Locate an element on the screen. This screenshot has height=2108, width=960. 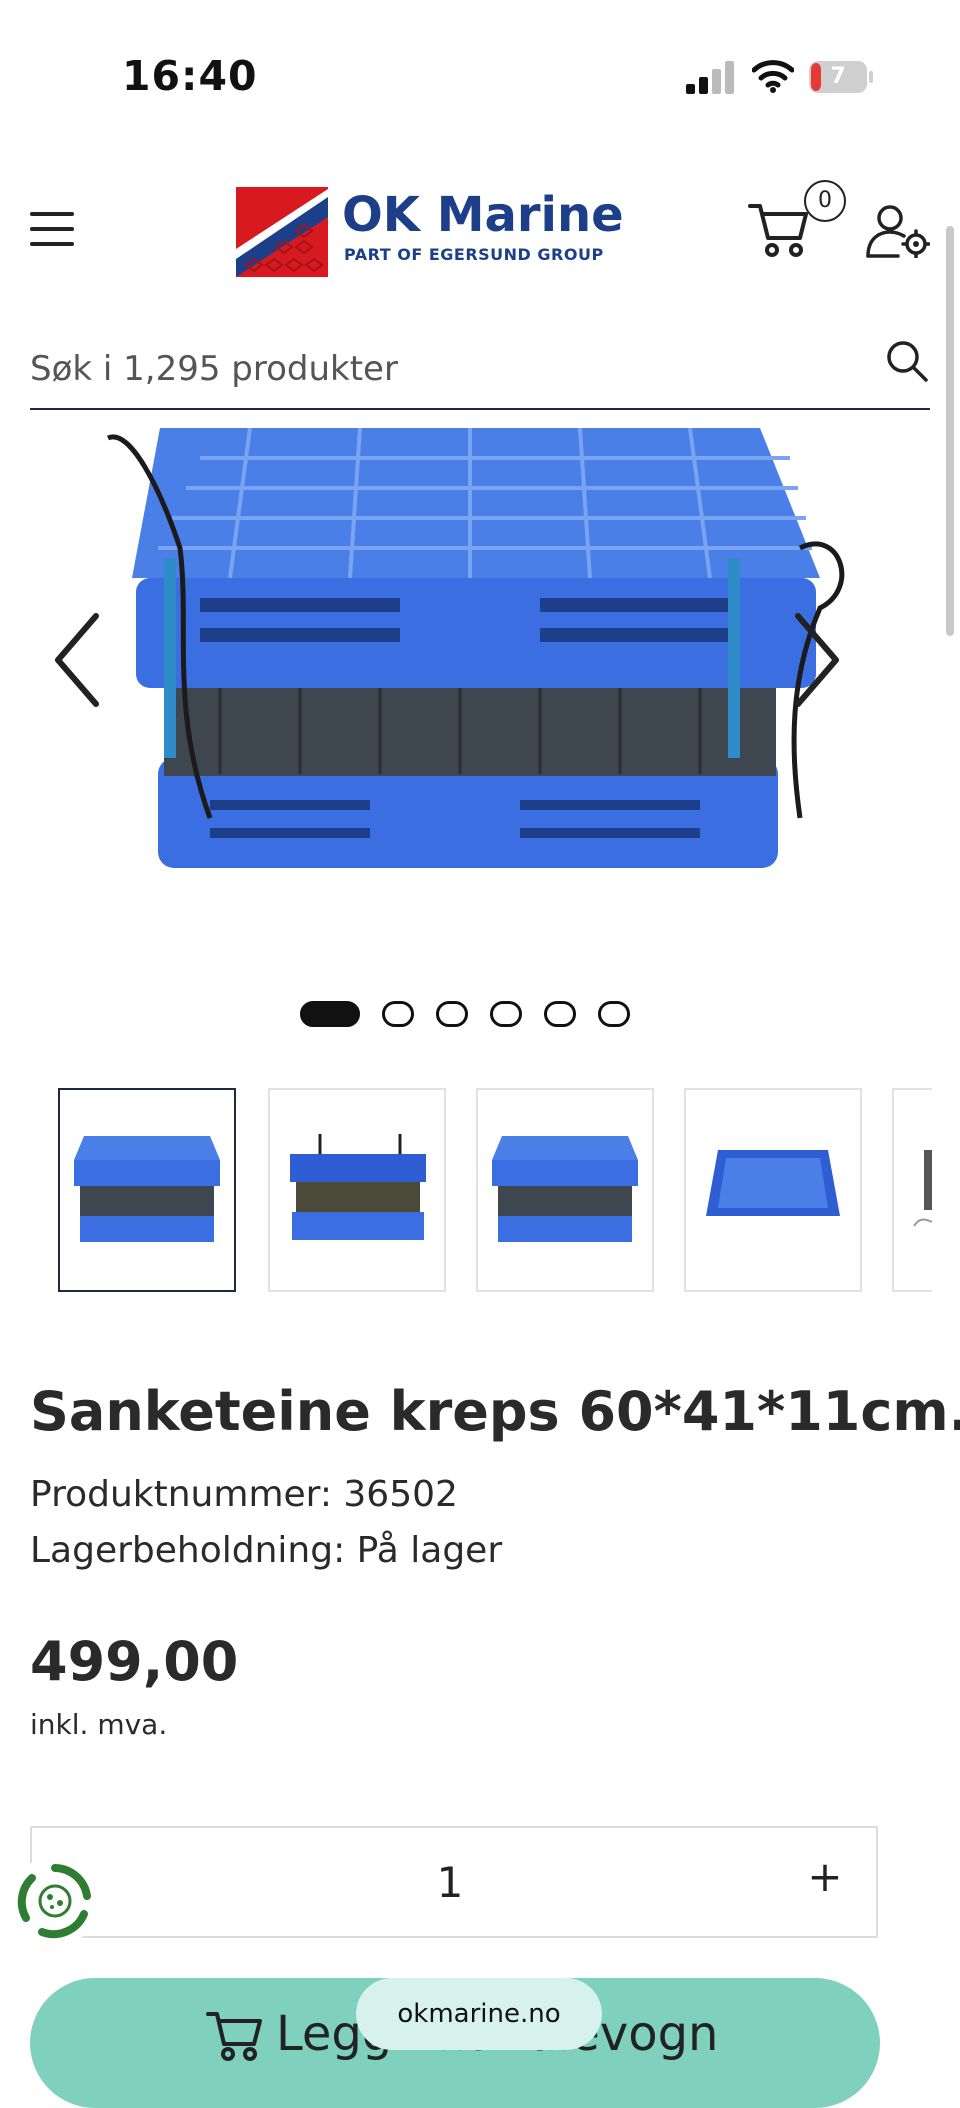
product-number: Produktnummer: 36502 is located at coordinates (244, 1494).